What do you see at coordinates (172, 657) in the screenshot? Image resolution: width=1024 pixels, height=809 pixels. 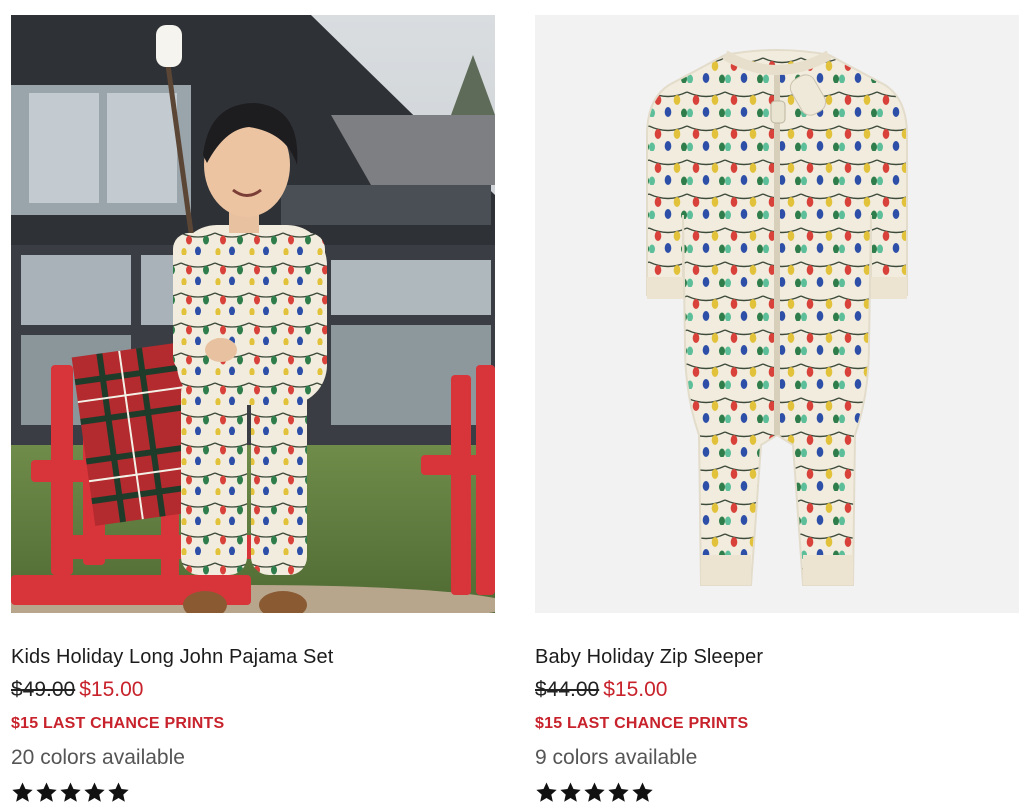 I see `product-title: Kids Holiday Long John Pajama Set` at bounding box center [172, 657].